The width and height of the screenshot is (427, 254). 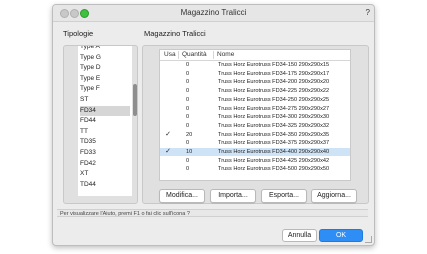 I want to click on cancel-button: Annulla, so click(x=299, y=235).